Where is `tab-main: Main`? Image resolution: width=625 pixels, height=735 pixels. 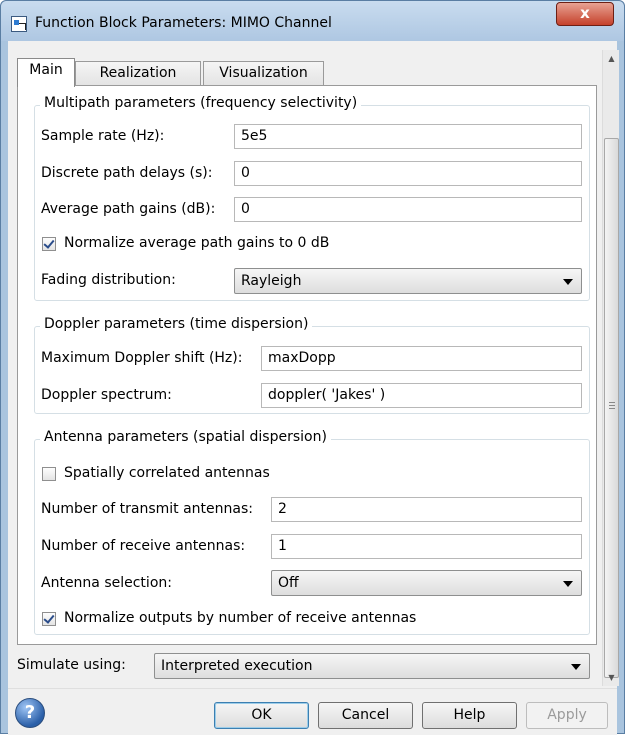
tab-main: Main is located at coordinates (46, 72).